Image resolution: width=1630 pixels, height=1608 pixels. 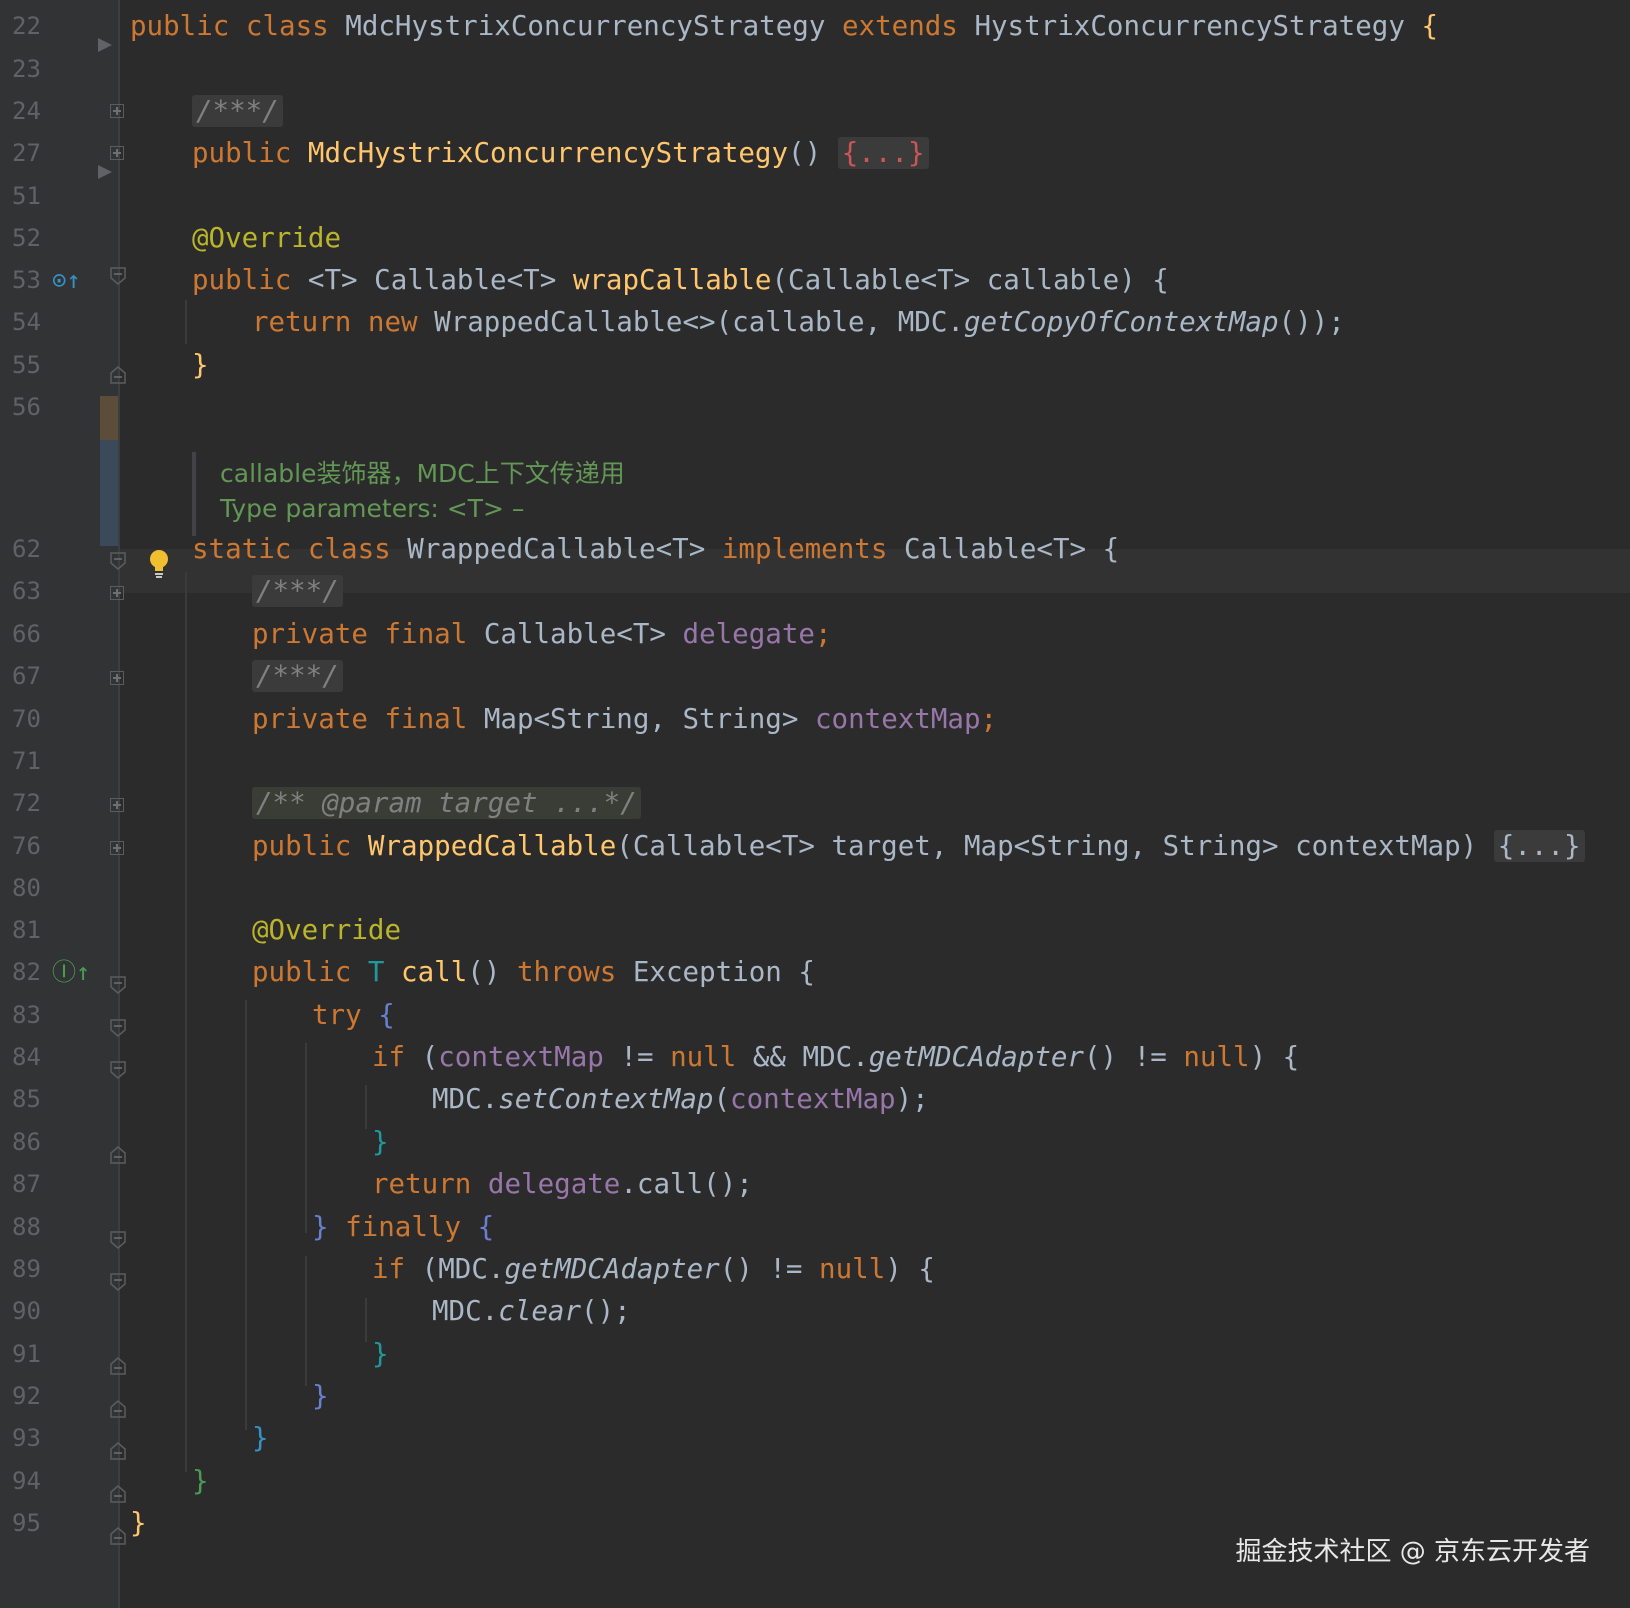 I want to click on line-number: 23, so click(x=32, y=69).